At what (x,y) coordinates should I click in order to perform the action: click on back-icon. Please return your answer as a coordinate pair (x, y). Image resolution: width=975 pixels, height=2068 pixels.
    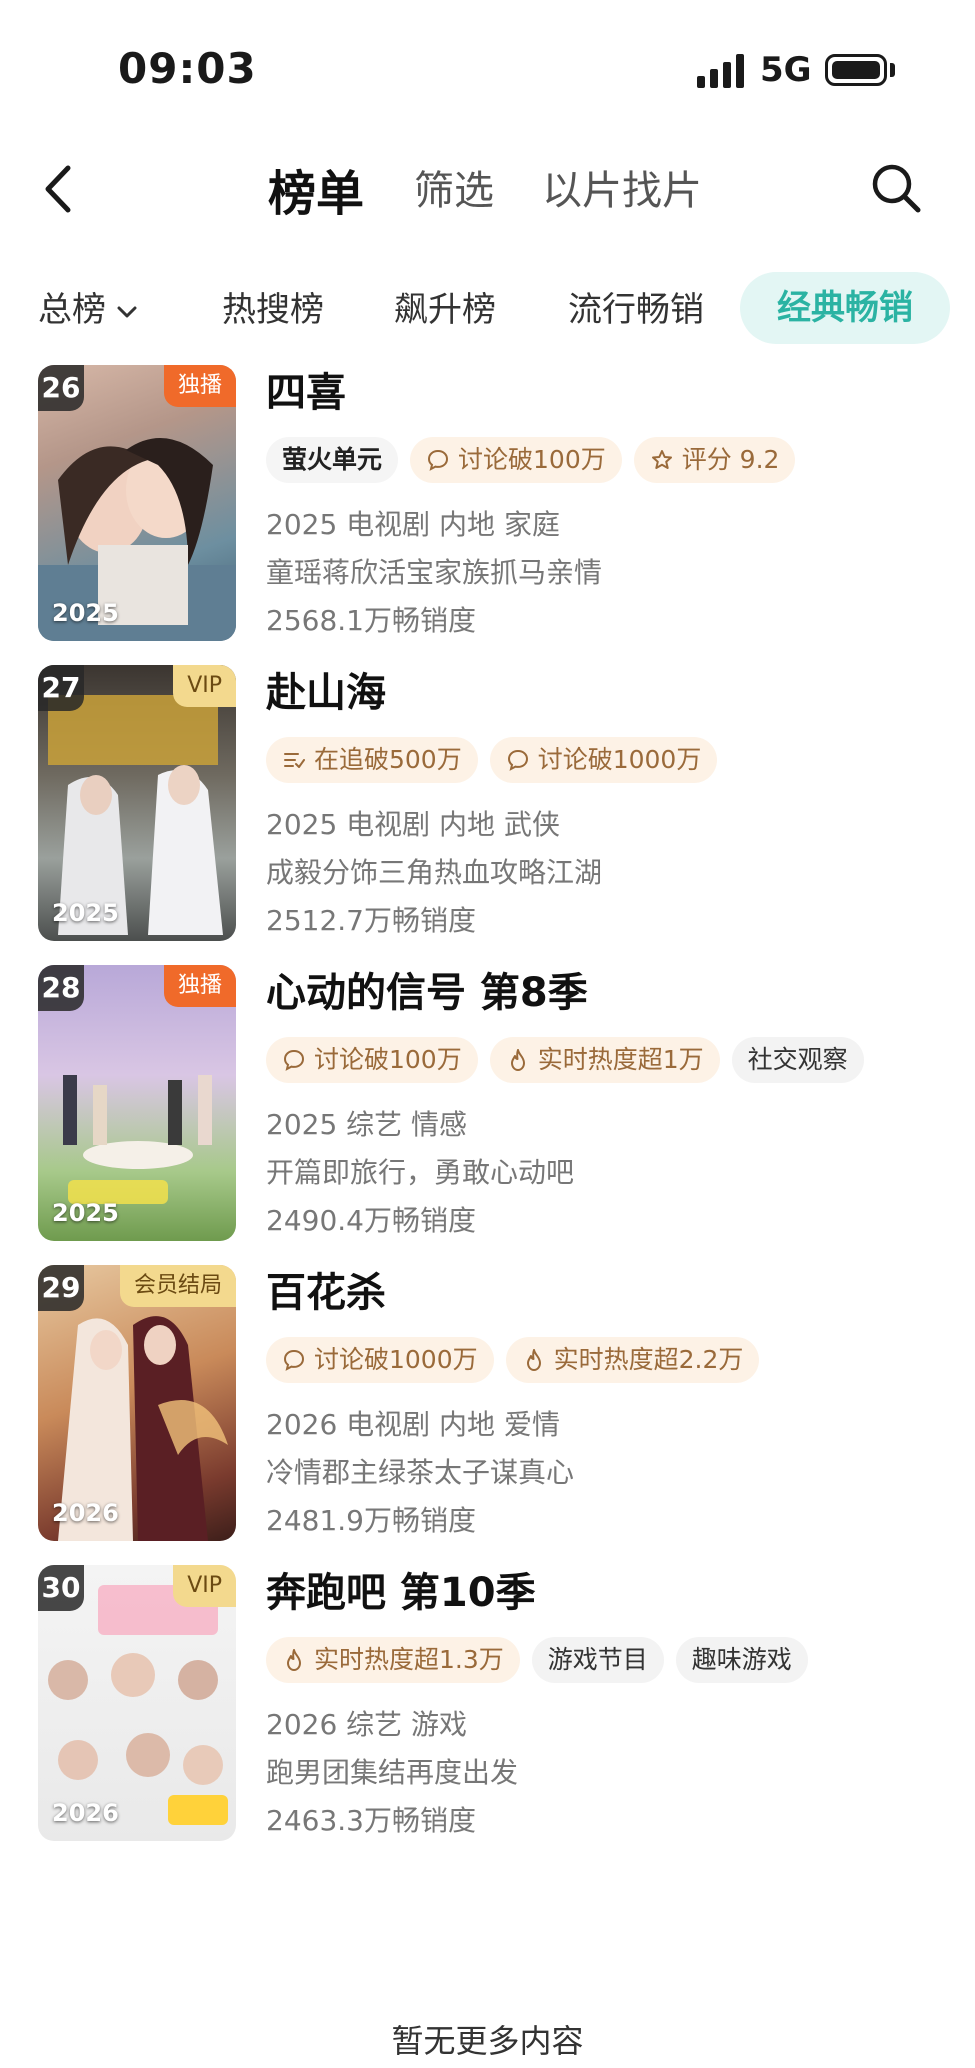
    Looking at the image, I should click on (60, 189).